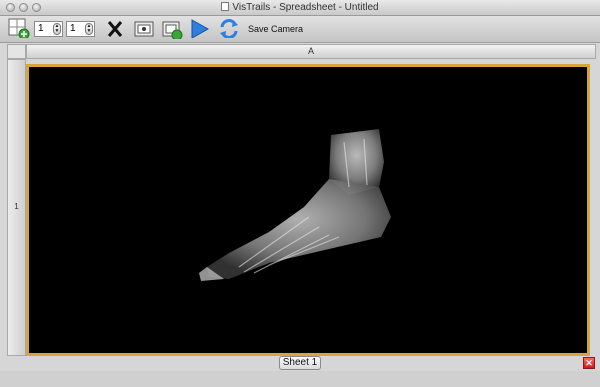  Describe the element at coordinates (16, 51) in the screenshot. I see `sheet-corner` at that location.